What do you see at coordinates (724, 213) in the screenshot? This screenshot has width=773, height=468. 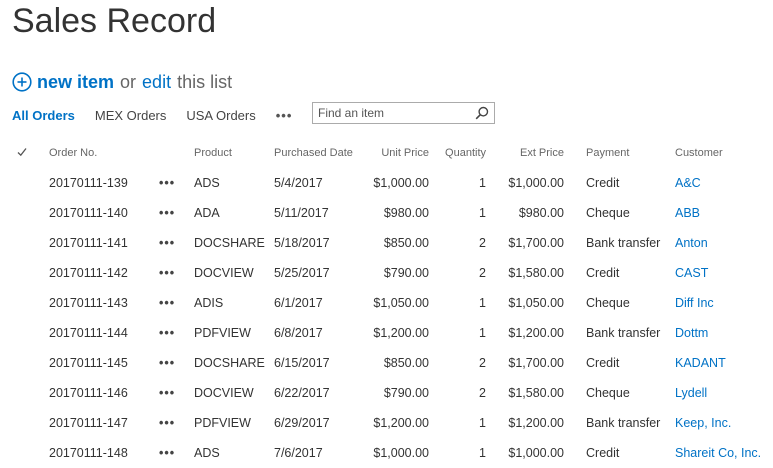 I see `customer-cell: ABB` at bounding box center [724, 213].